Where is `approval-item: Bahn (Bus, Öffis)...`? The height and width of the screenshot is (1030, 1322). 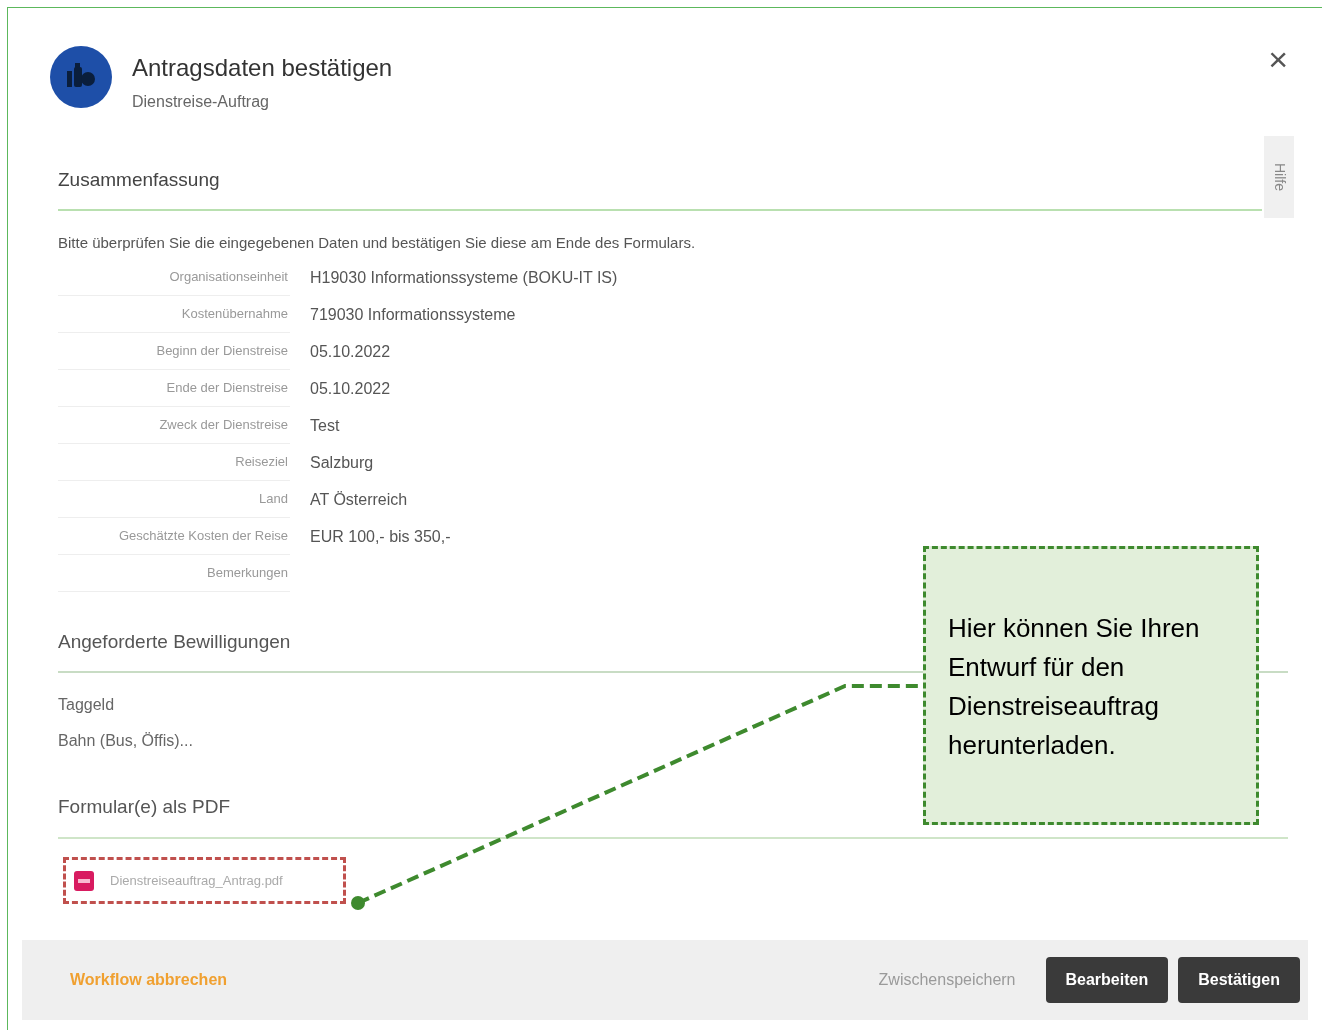
approval-item: Bahn (Bus, Öffis)... is located at coordinates (125, 740).